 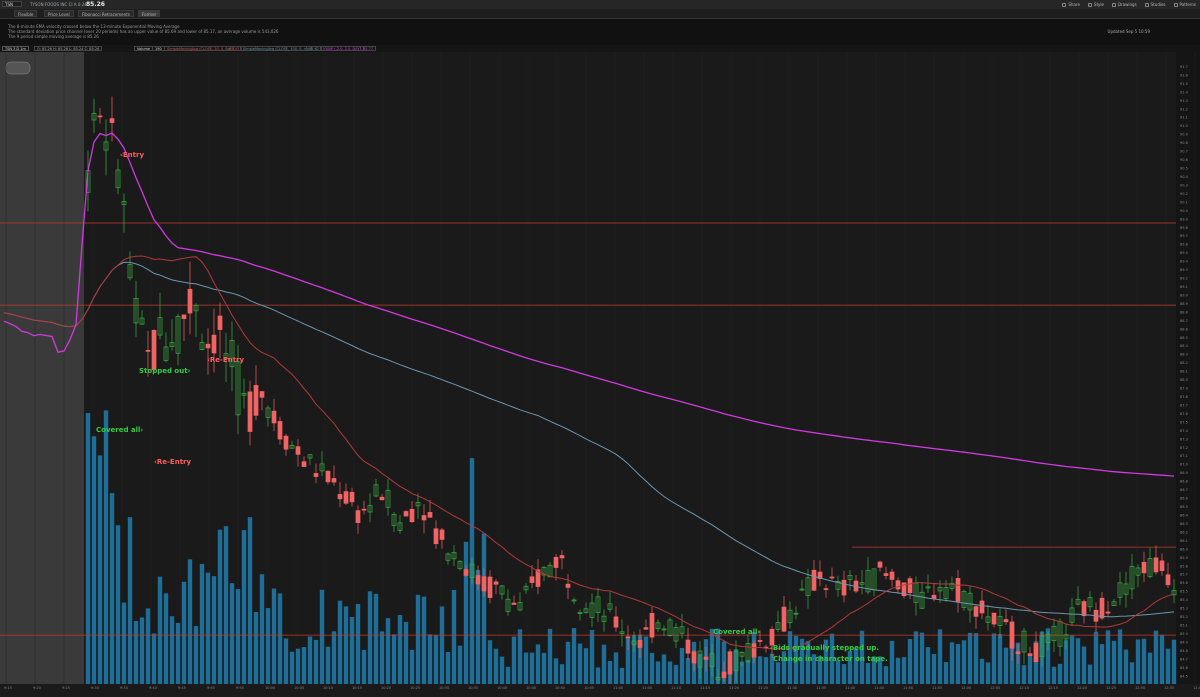 What do you see at coordinates (1184, 84) in the screenshot?
I see `price-tick-label: 91.5` at bounding box center [1184, 84].